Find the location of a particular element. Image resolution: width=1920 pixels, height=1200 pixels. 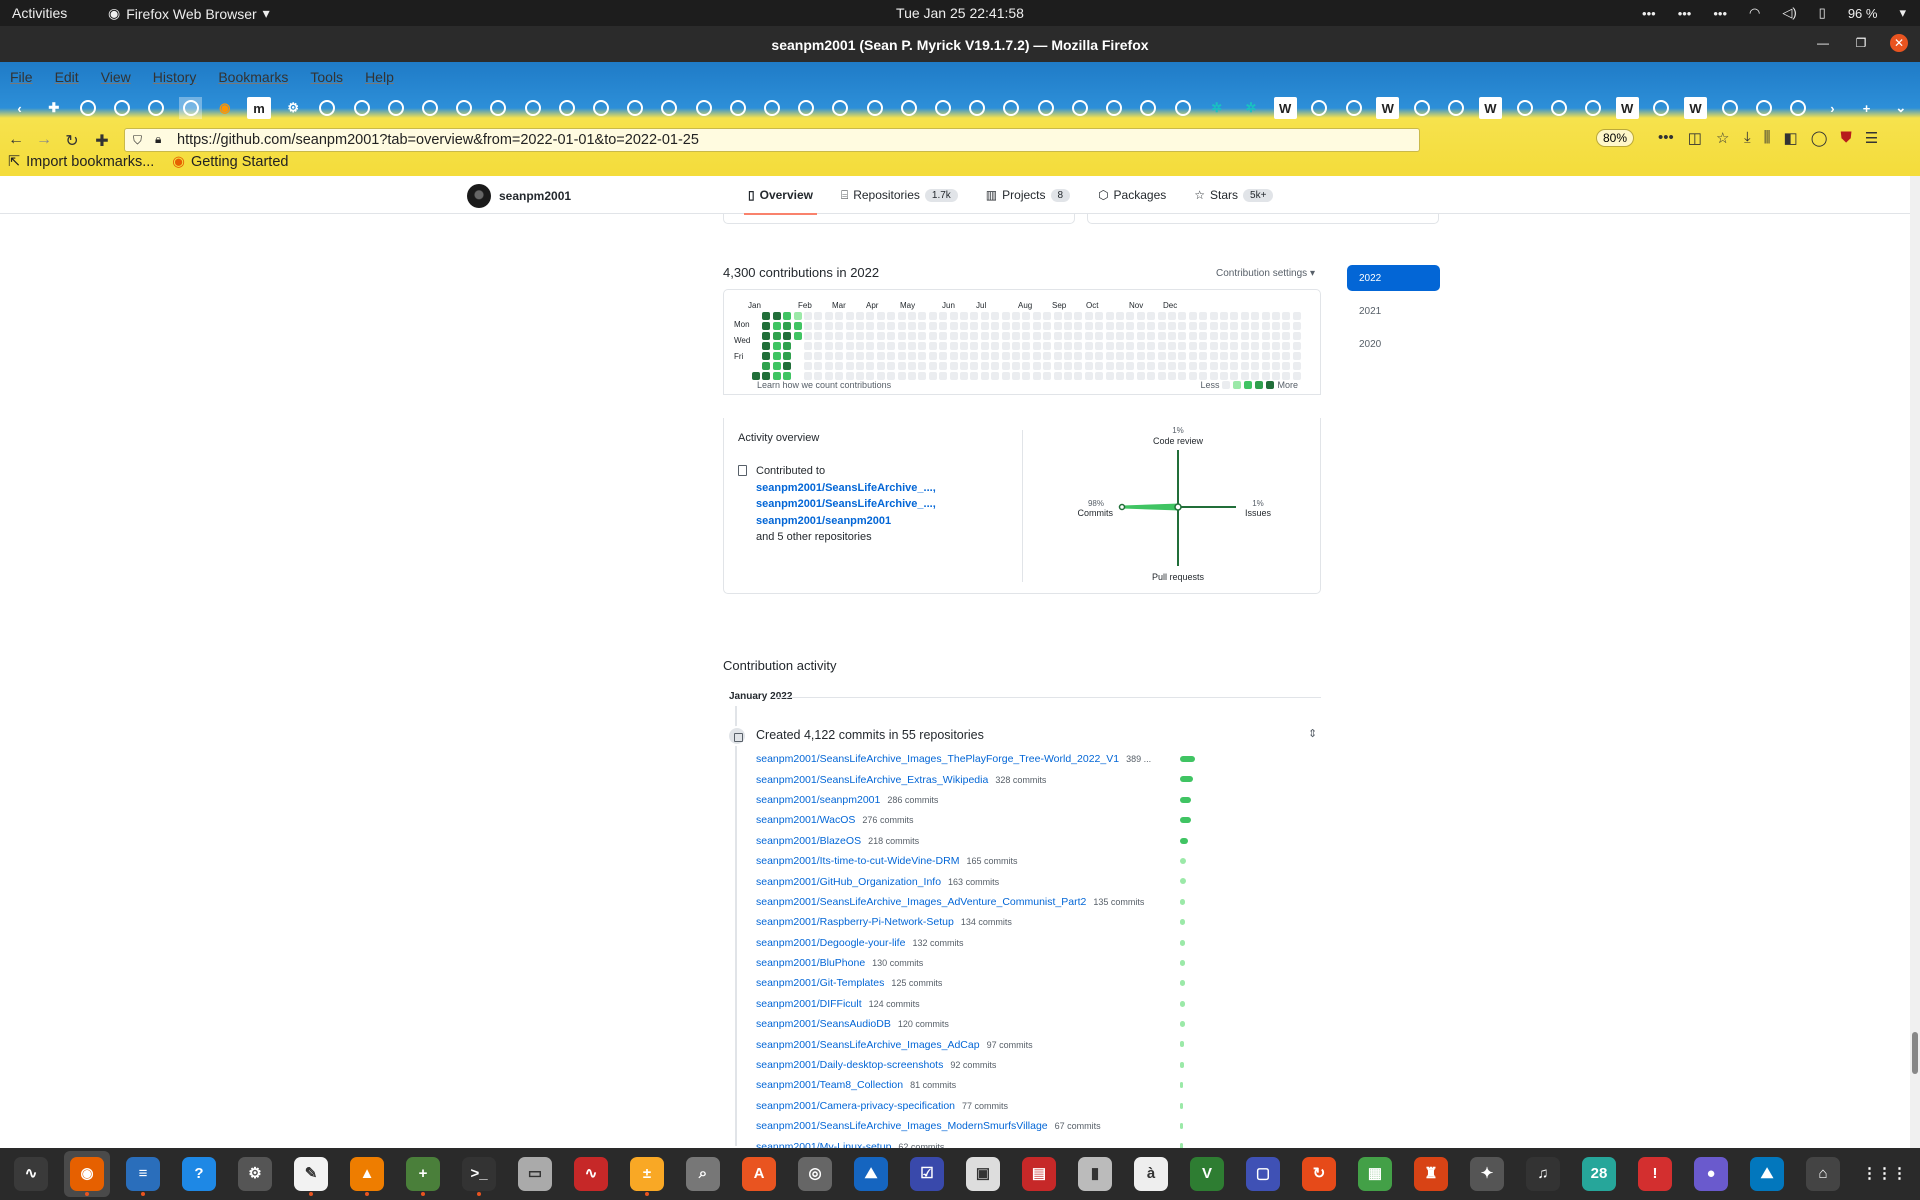

repo-commit-link: seanpm2001/My-Linux-setup is located at coordinates (823, 1144).